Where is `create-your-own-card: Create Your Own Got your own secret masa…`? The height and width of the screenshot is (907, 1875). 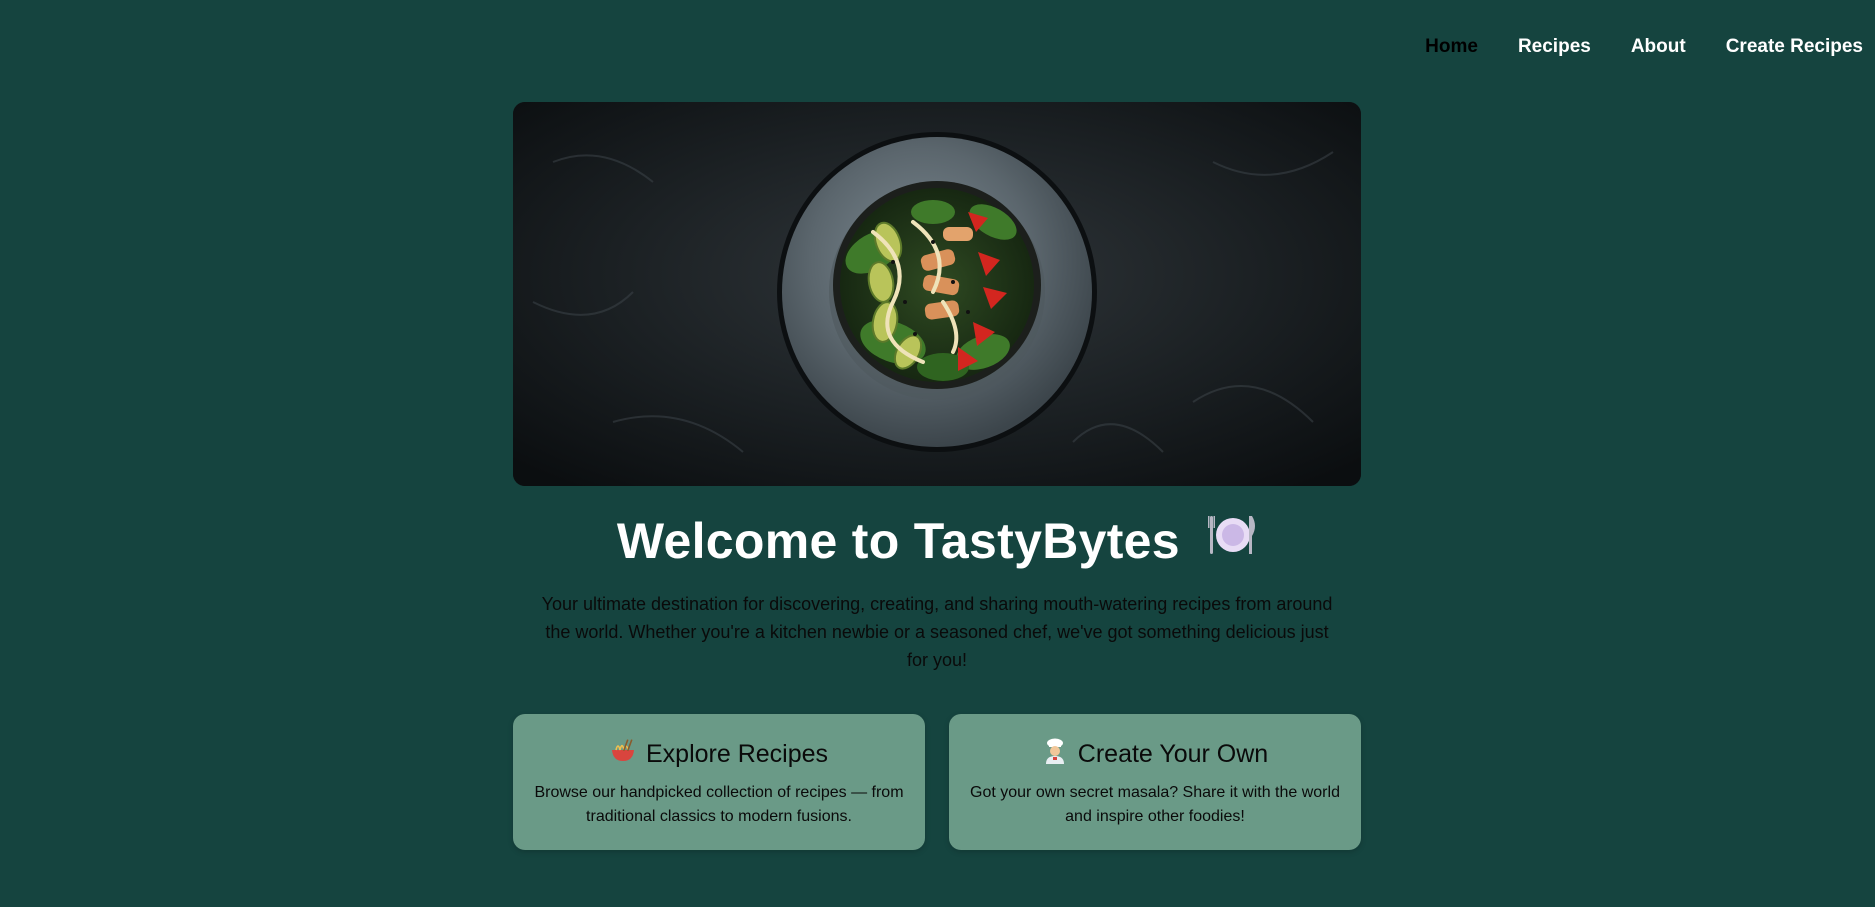
create-your-own-card: Create Your Own Got your own secret masa… is located at coordinates (1155, 782).